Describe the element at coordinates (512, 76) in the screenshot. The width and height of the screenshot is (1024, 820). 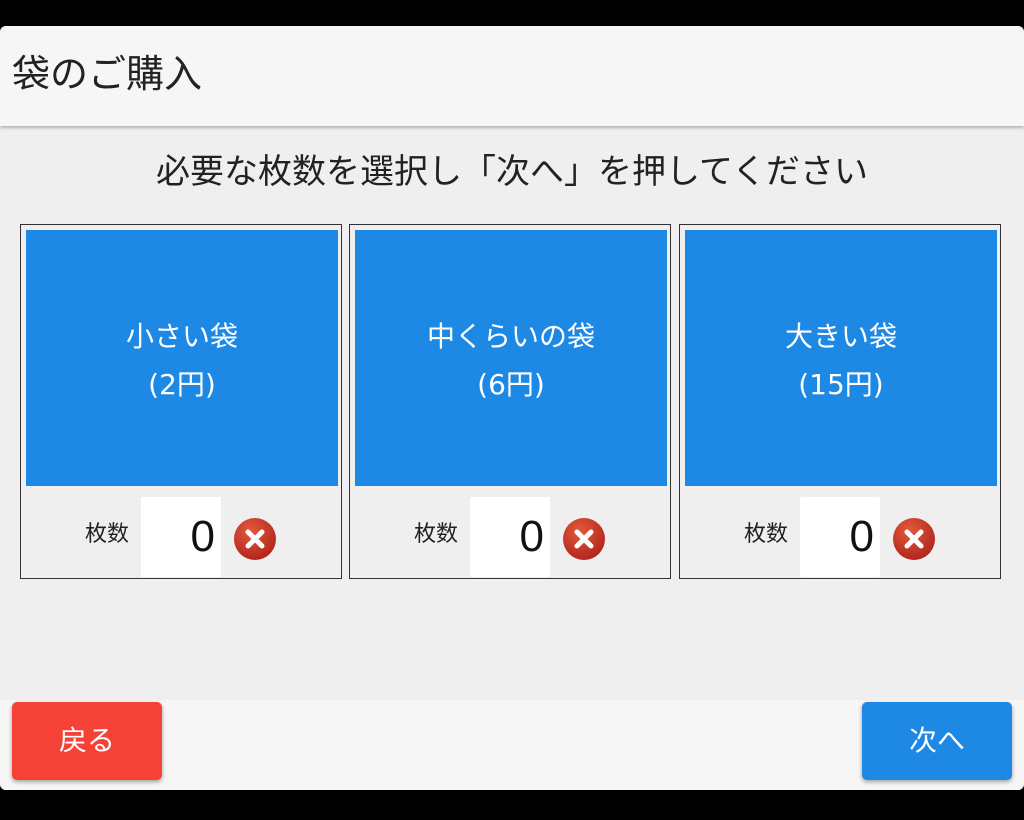
I see `header-bar: 袋のご購入` at that location.